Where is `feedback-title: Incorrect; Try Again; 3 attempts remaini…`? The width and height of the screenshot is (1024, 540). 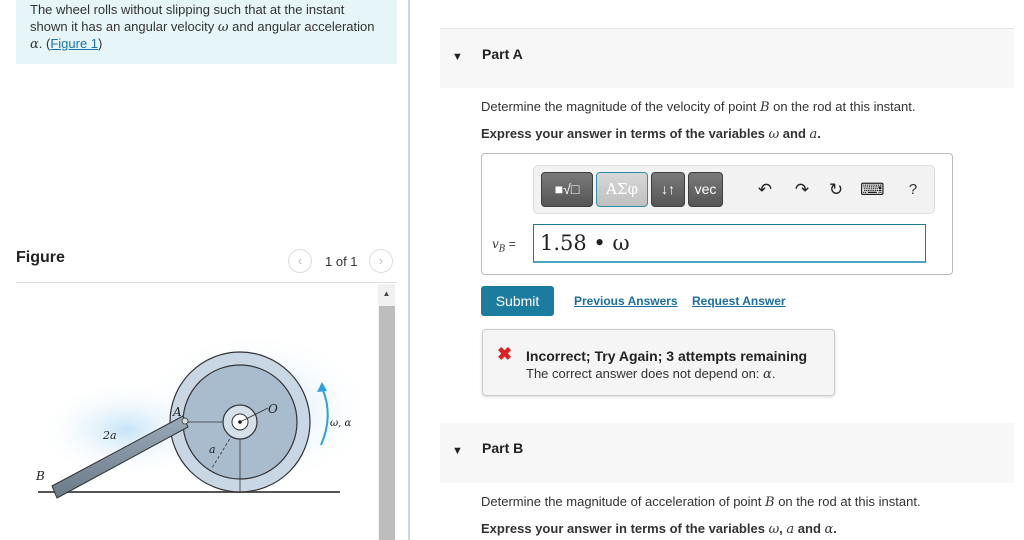 feedback-title: Incorrect; Try Again; 3 attempts remaini… is located at coordinates (667, 356).